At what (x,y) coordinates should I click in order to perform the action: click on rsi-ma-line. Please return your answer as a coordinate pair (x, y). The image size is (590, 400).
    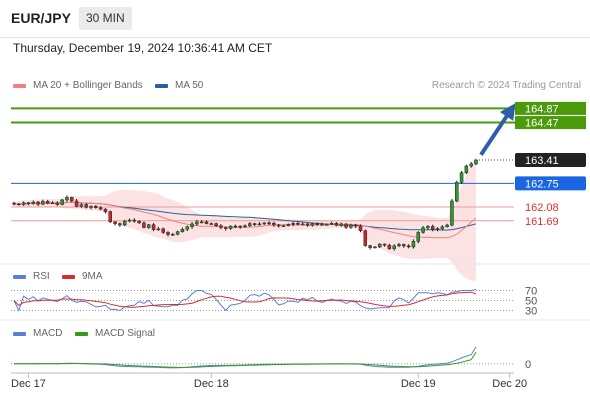
    Looking at the image, I should click on (245, 299).